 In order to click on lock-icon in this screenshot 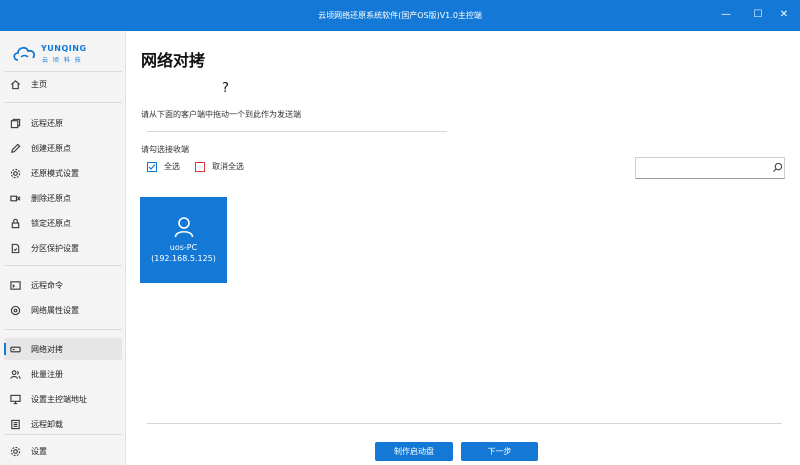, I will do `click(15, 223)`.